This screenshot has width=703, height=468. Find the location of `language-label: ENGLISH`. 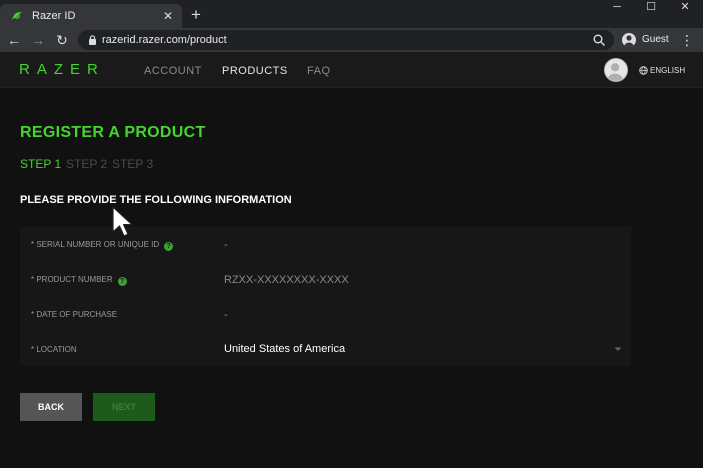

language-label: ENGLISH is located at coordinates (668, 70).